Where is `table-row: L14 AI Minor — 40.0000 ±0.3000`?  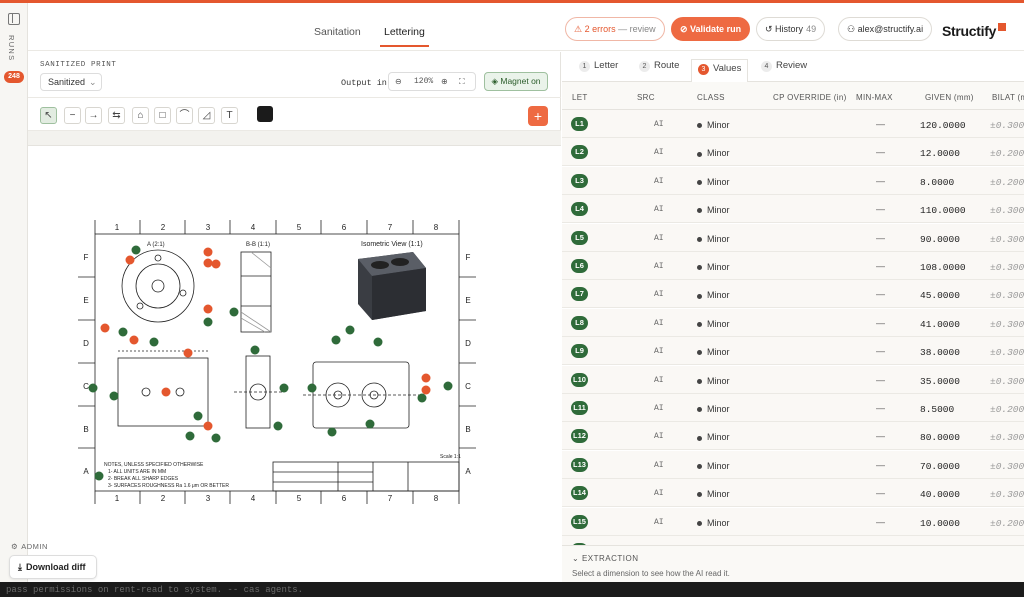
table-row: L14 AI Minor — 40.0000 ±0.3000 is located at coordinates (793, 493).